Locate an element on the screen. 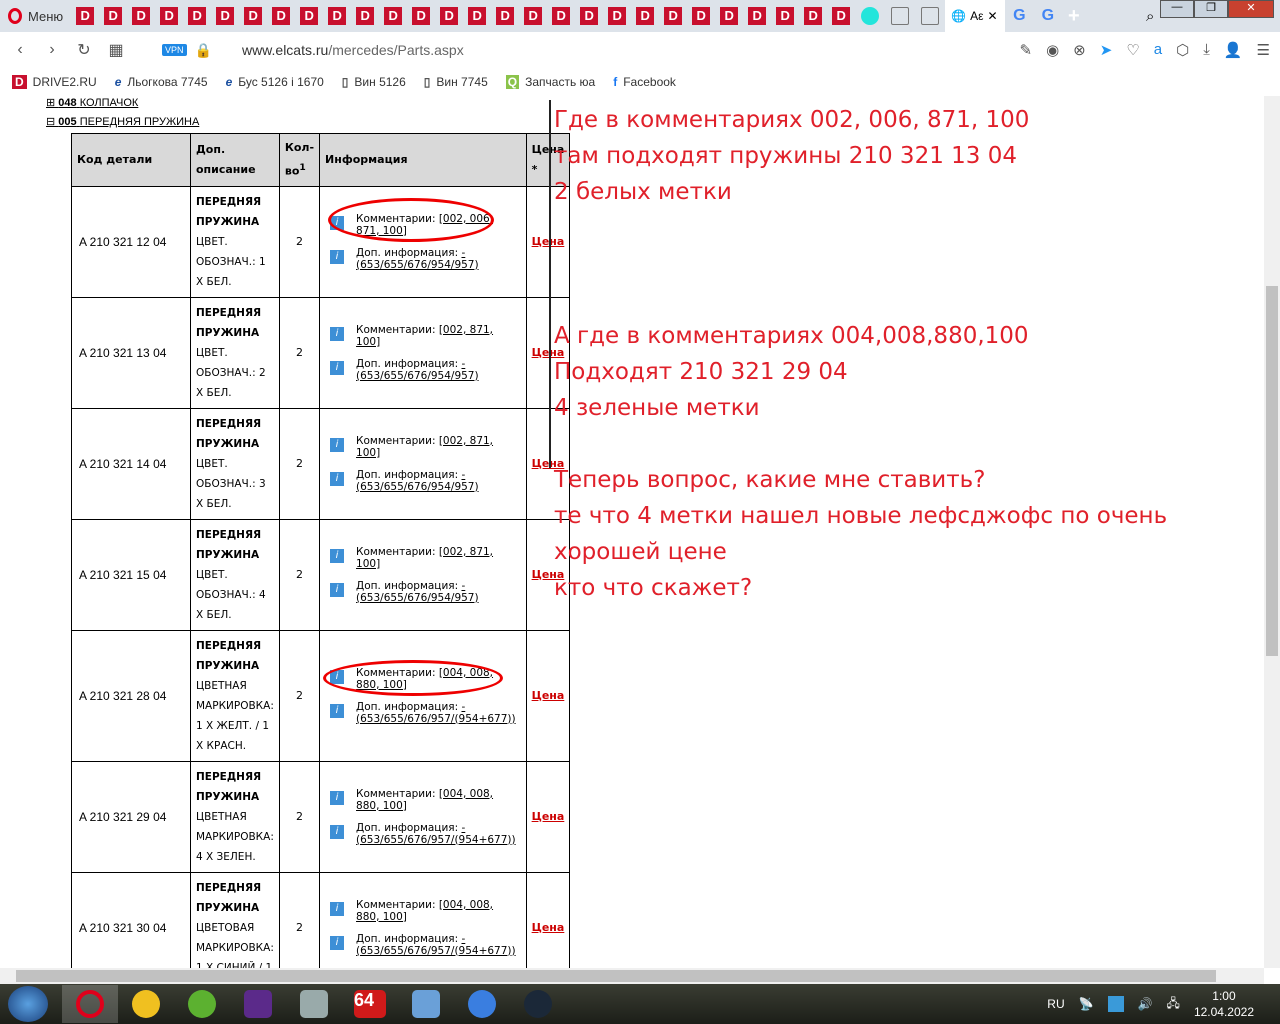  app-tray-icon is located at coordinates (1115, 1004).